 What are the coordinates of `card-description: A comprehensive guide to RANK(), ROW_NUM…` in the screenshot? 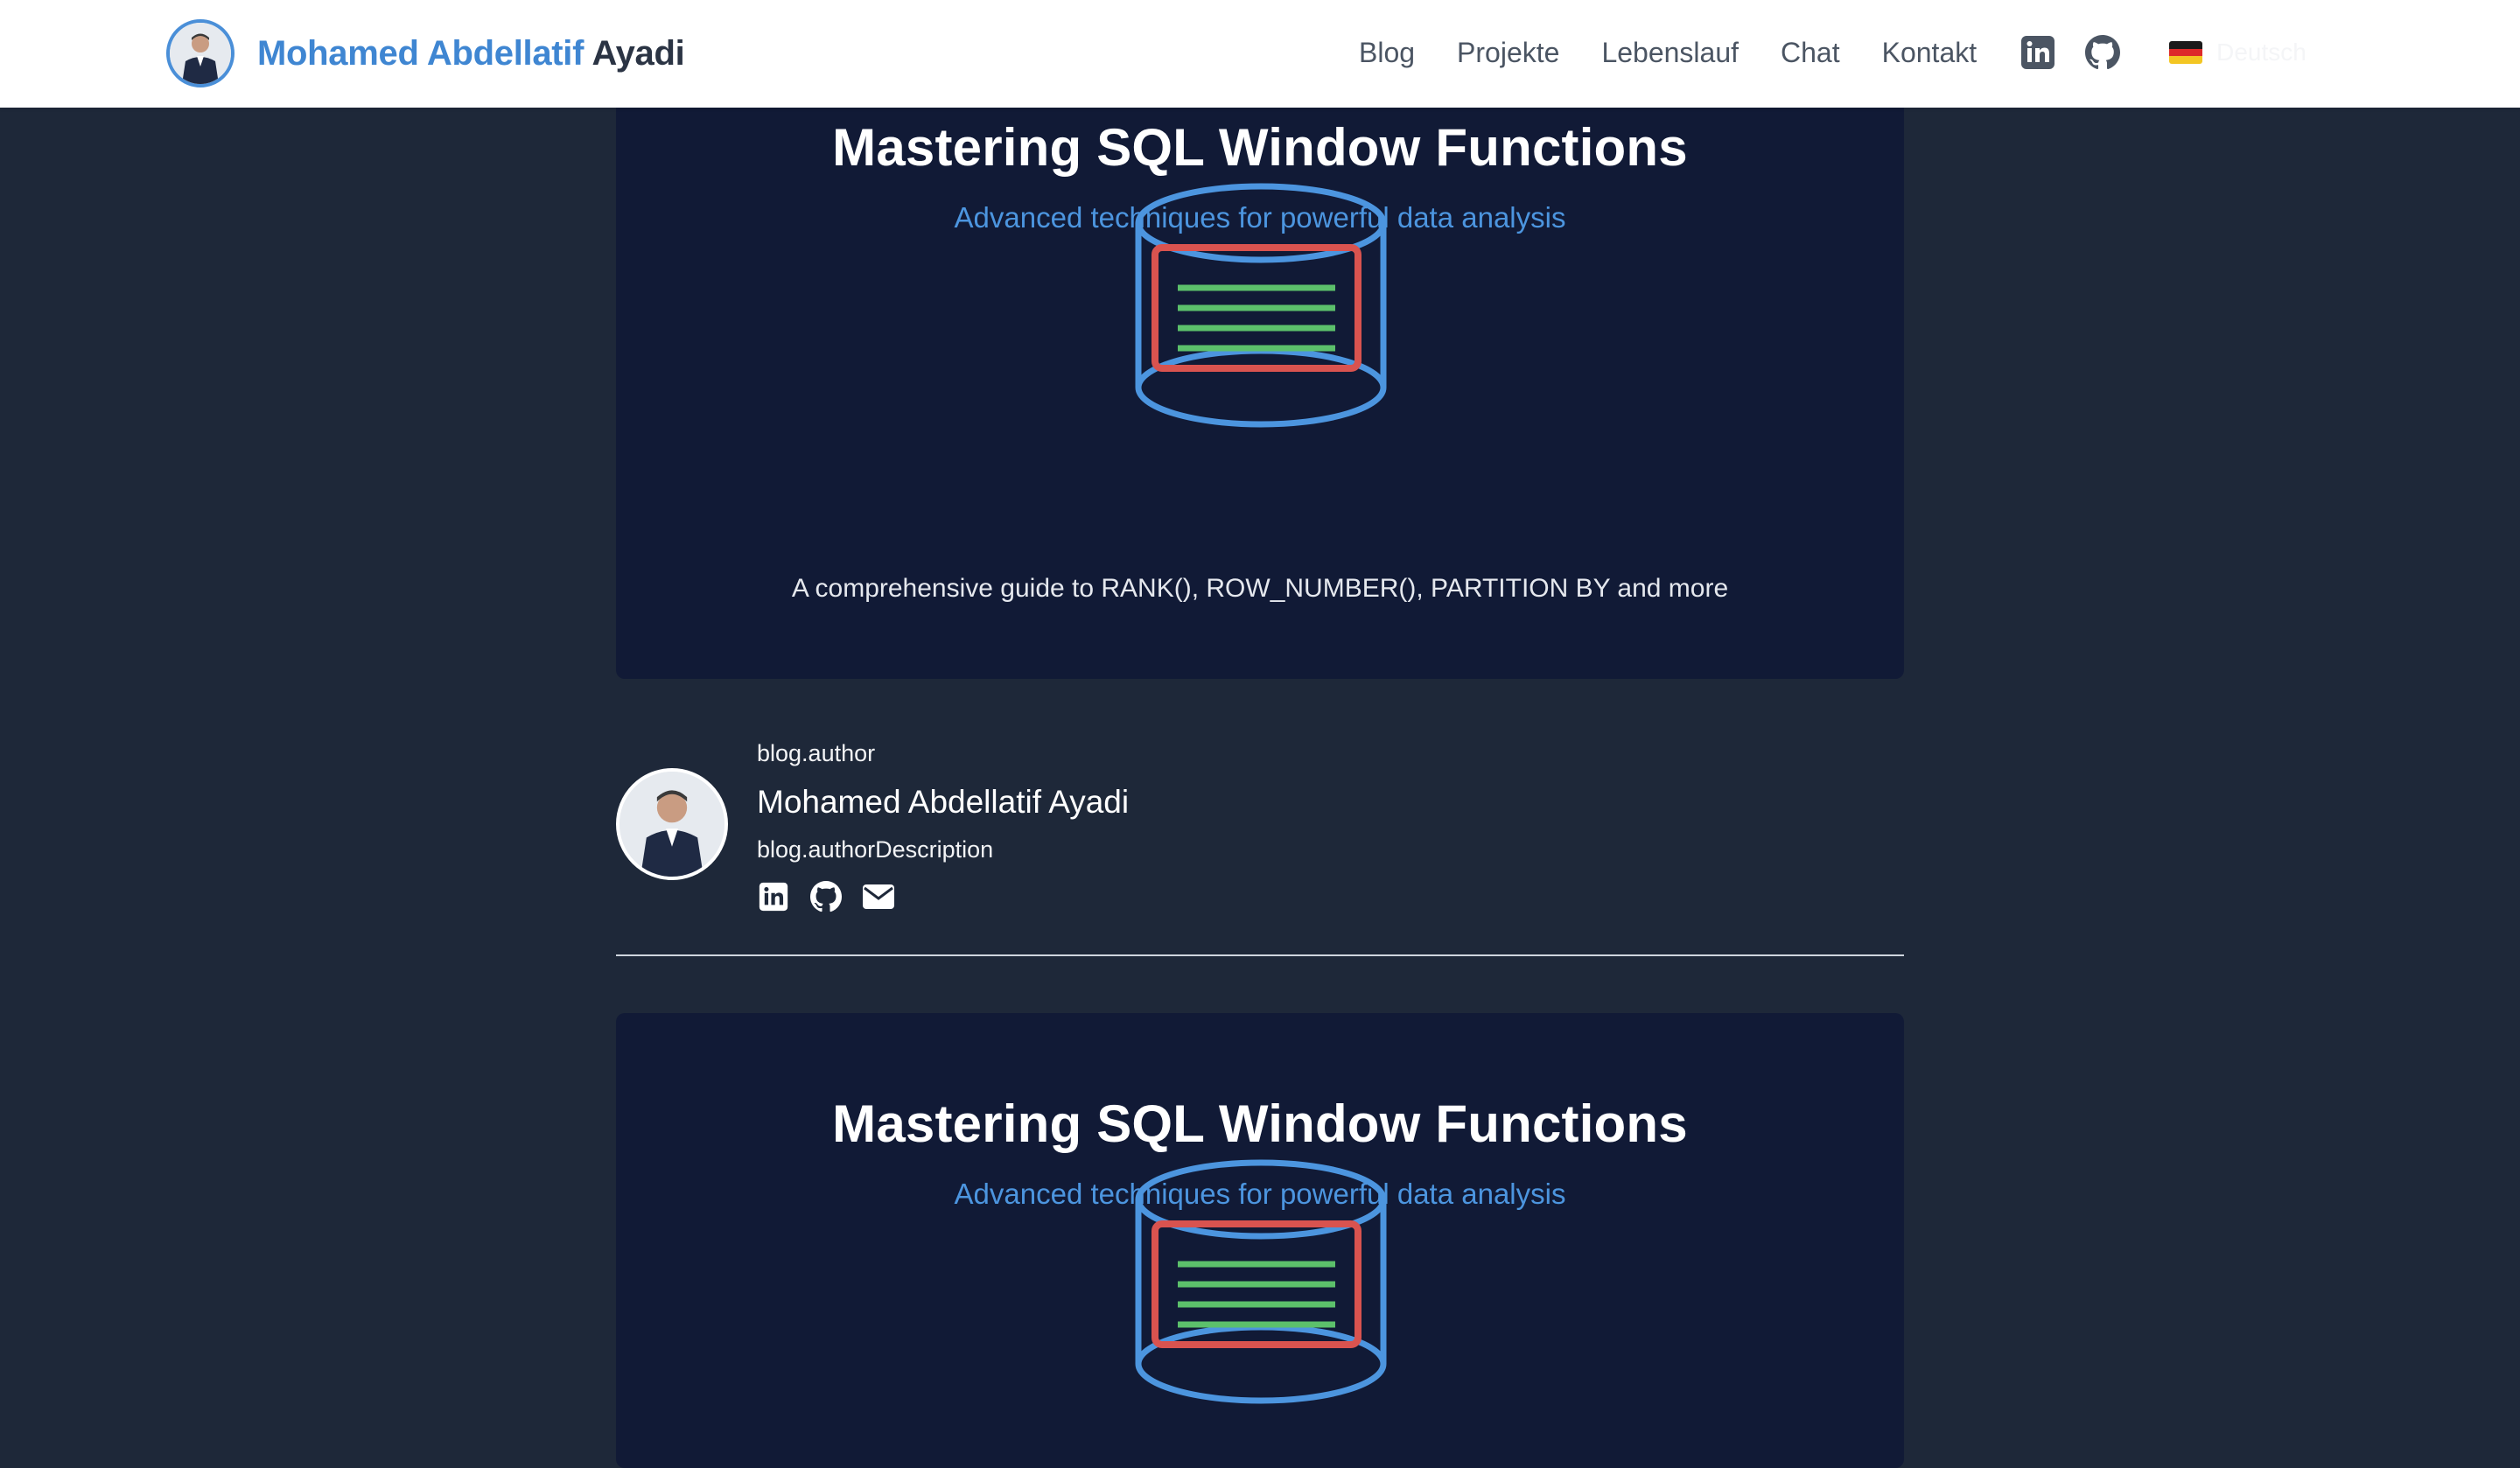 It's located at (1260, 588).